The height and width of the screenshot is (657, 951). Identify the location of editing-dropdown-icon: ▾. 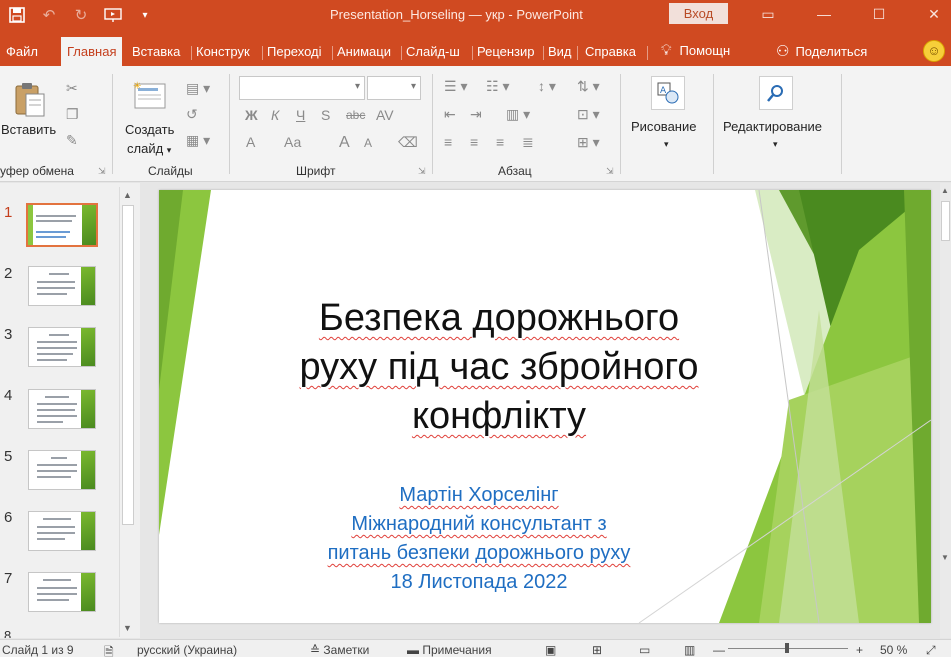
(775, 144).